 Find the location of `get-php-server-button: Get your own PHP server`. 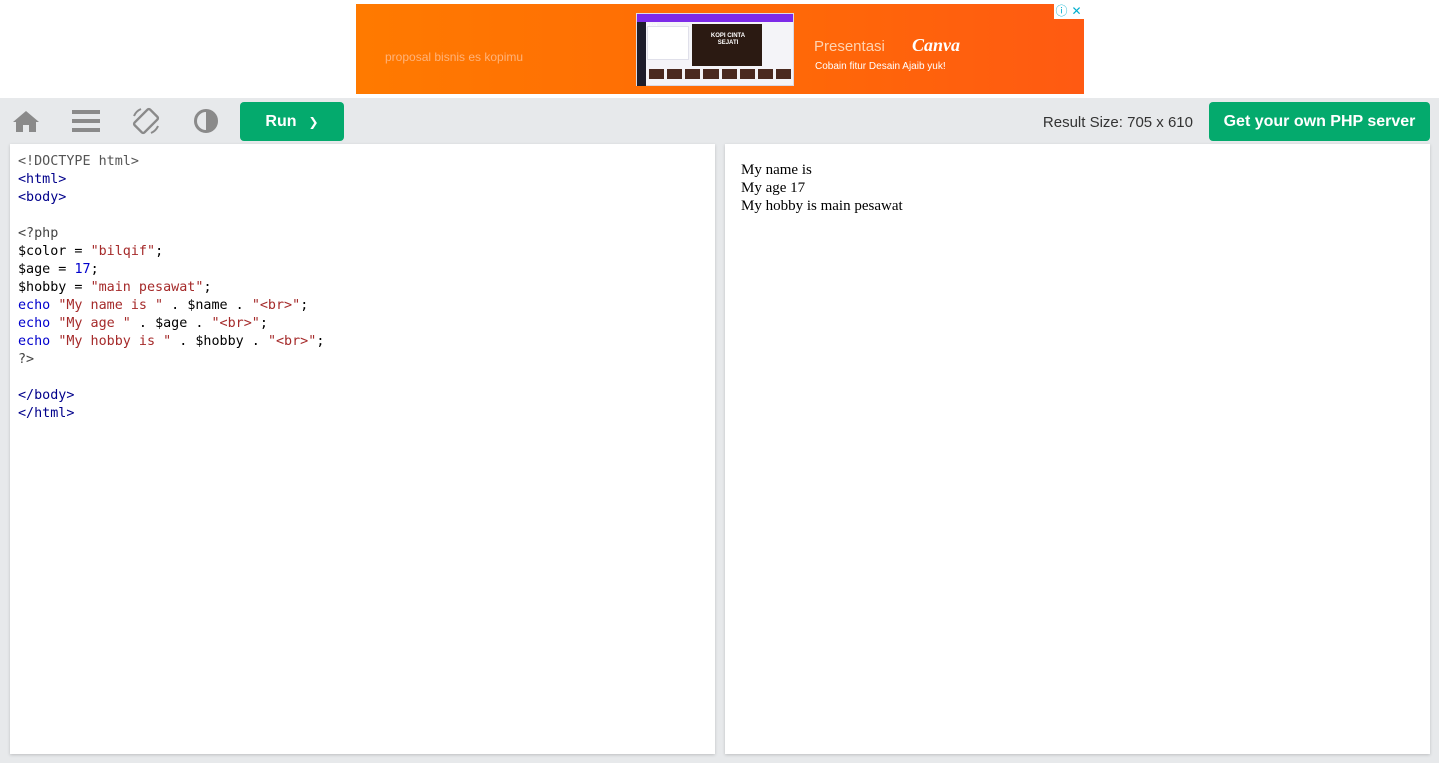

get-php-server-button: Get your own PHP server is located at coordinates (1319, 121).